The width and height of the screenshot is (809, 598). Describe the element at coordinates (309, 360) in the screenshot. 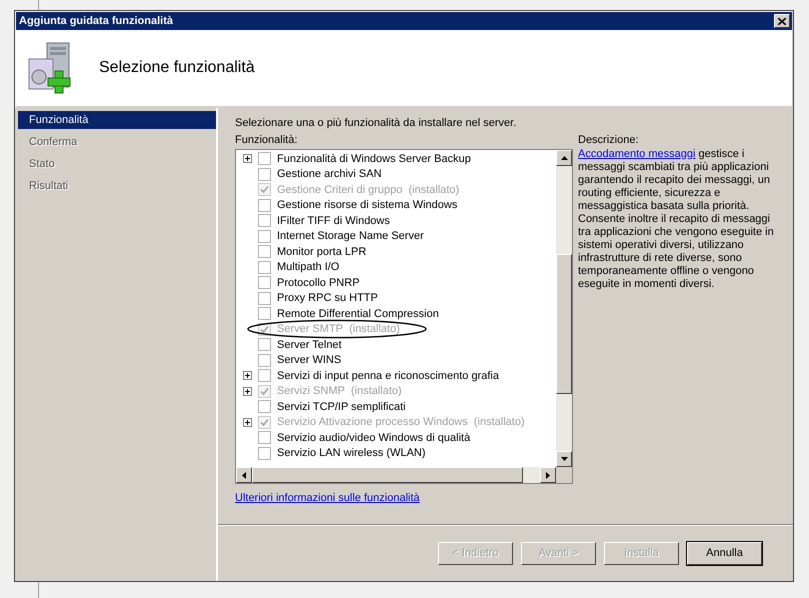

I see `feature-label: Server WINS` at that location.